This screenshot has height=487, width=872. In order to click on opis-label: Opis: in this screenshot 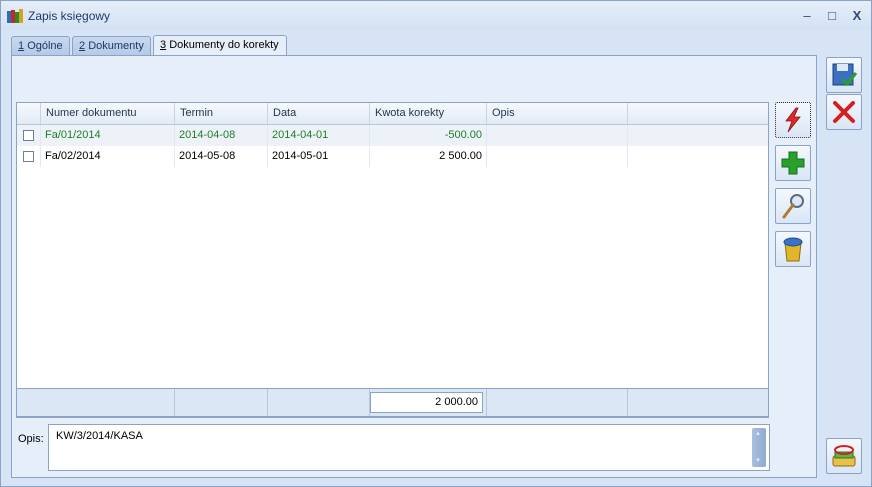, I will do `click(31, 439)`.